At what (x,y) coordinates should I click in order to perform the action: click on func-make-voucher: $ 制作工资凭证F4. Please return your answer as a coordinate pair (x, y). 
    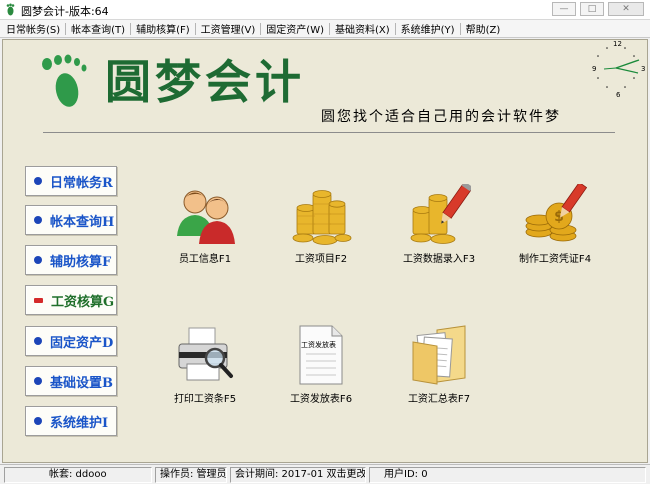
    Looking at the image, I should click on (555, 224).